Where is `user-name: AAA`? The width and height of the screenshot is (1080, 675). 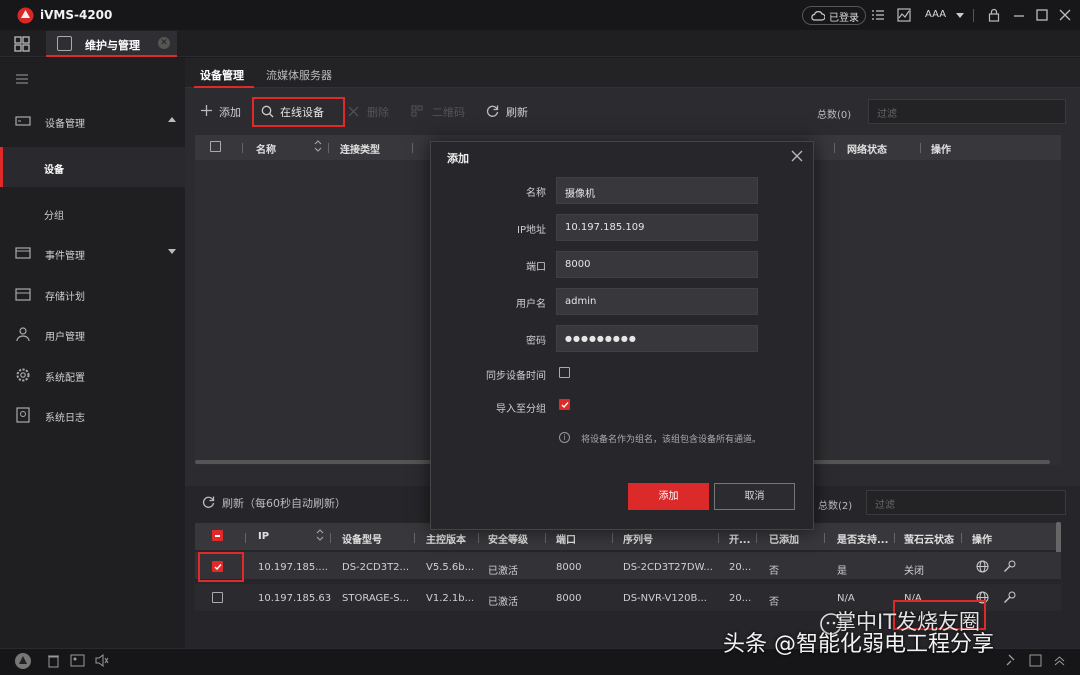 user-name: AAA is located at coordinates (935, 14).